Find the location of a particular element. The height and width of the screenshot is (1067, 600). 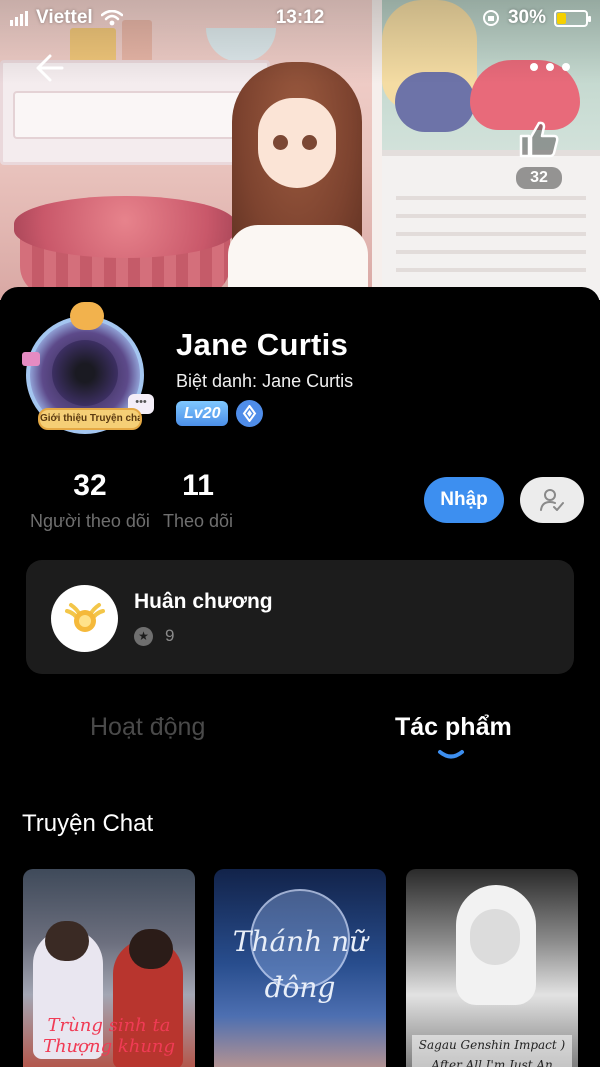

battery-icon is located at coordinates (572, 18).